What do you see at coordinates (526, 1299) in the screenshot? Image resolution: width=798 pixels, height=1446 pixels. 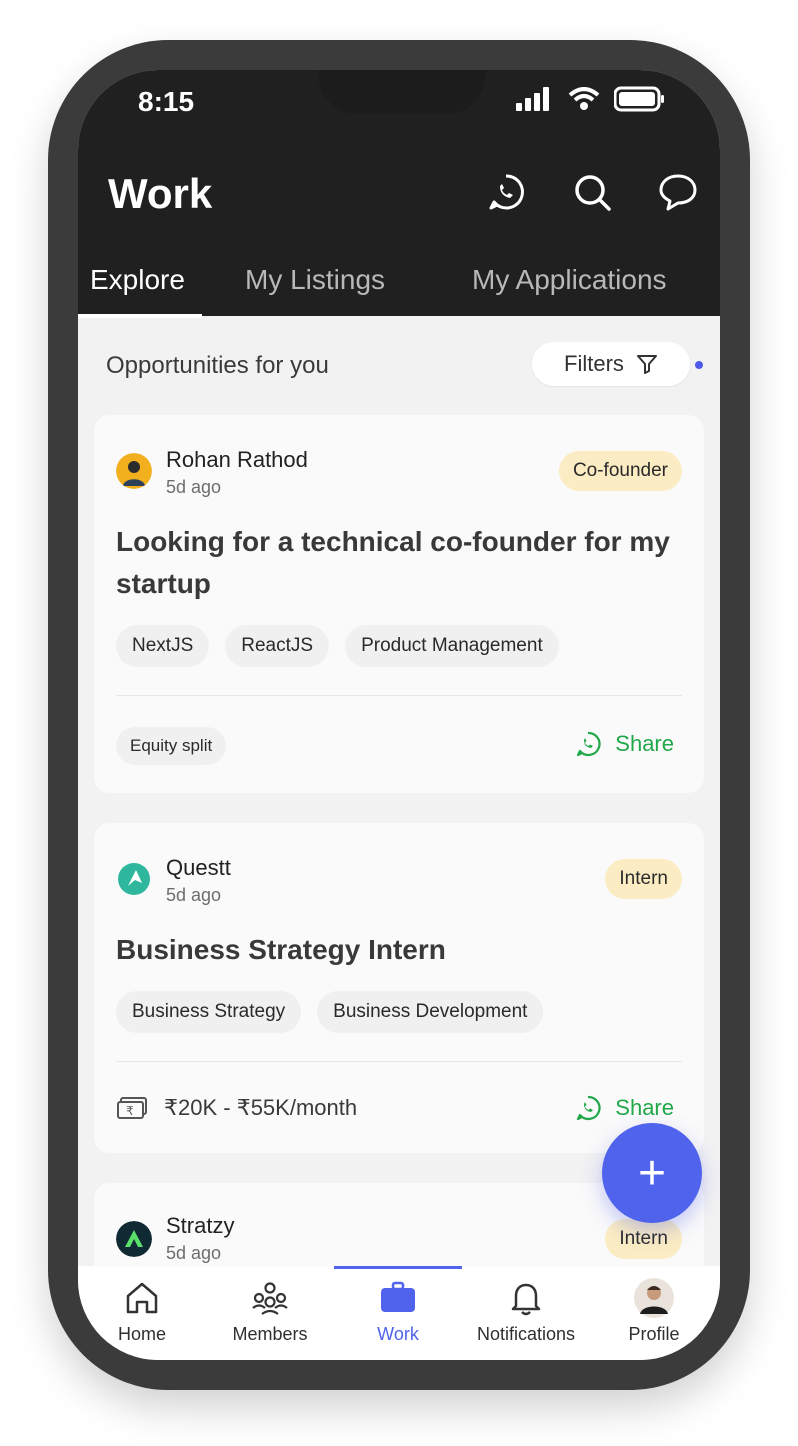 I see `bell-icon` at bounding box center [526, 1299].